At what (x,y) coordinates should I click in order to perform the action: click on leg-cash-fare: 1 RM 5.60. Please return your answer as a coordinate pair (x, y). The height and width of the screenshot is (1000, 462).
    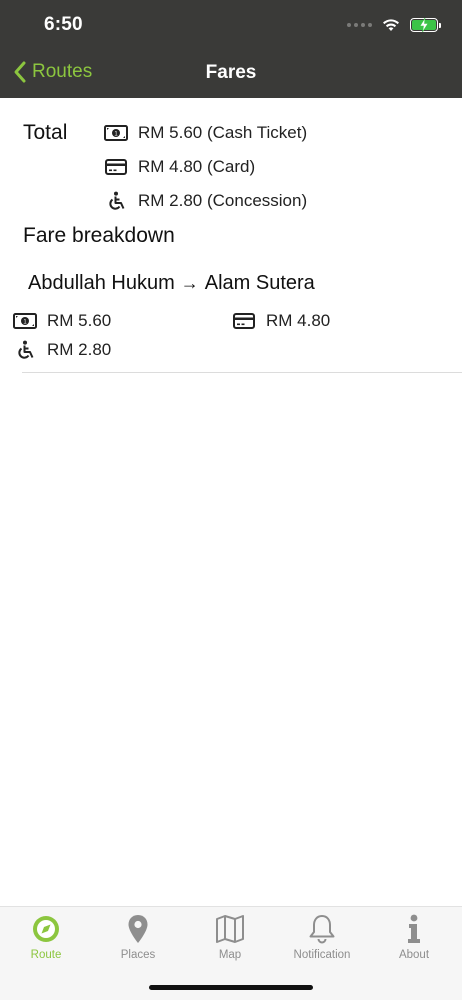
    Looking at the image, I should click on (62, 321).